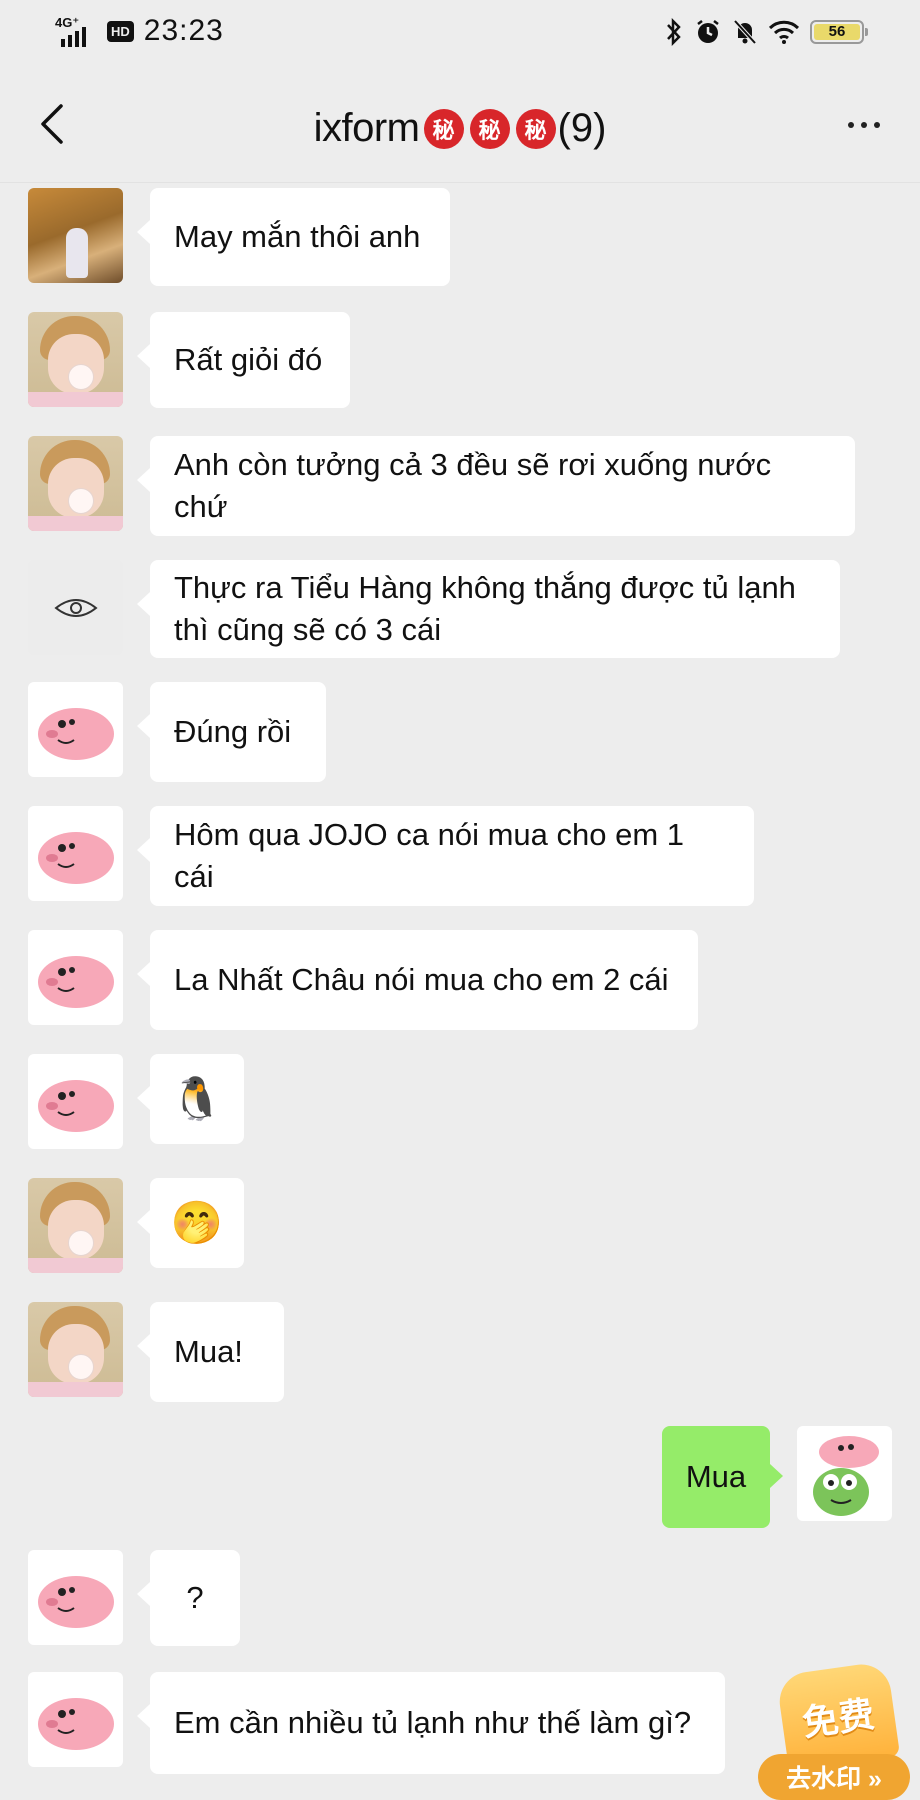 The height and width of the screenshot is (1800, 920). Describe the element at coordinates (429, 855) in the screenshot. I see `message-text: Hôm qua JOJO ca nói mua cho em 1 cái` at that location.